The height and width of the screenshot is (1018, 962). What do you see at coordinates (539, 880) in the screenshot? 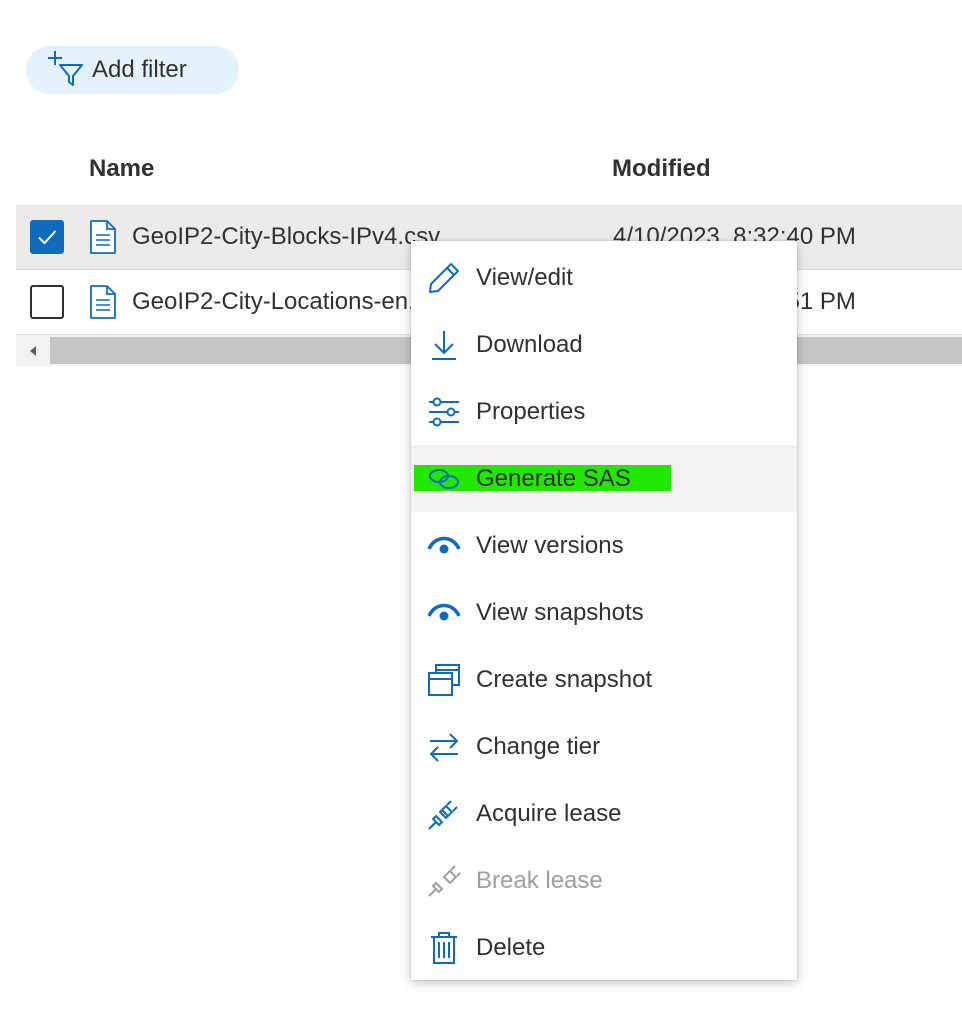
I see `menu-item-label: Break lease` at bounding box center [539, 880].